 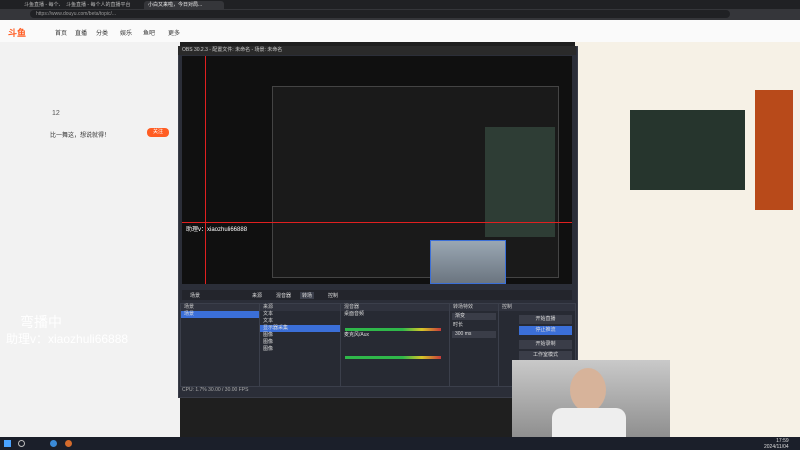 What do you see at coordinates (357, 335) in the screenshot?
I see `mixer-track-label: 麦克风/Aux` at bounding box center [357, 335].